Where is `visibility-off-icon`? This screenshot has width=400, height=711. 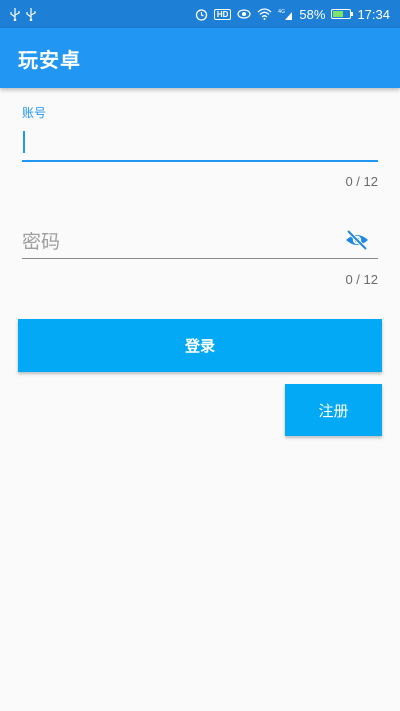
visibility-off-icon is located at coordinates (357, 240).